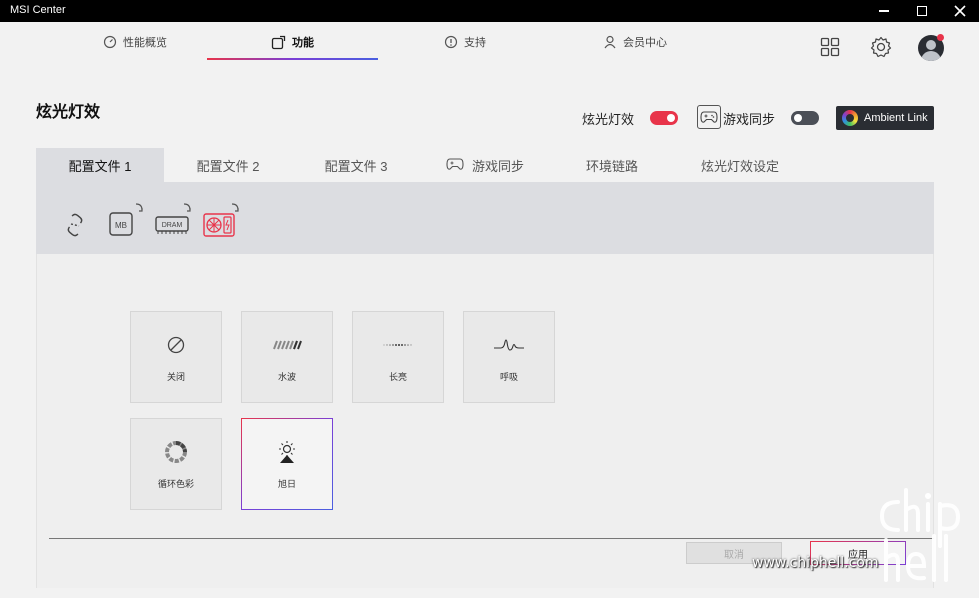 The height and width of the screenshot is (598, 979). I want to click on effect-steady: 长亮, so click(398, 357).